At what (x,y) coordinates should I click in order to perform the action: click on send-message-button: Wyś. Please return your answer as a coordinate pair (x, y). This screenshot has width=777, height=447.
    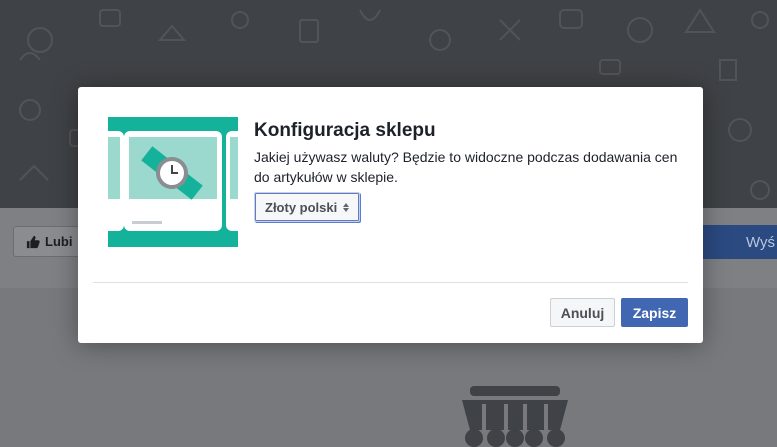
    Looking at the image, I should click on (738, 242).